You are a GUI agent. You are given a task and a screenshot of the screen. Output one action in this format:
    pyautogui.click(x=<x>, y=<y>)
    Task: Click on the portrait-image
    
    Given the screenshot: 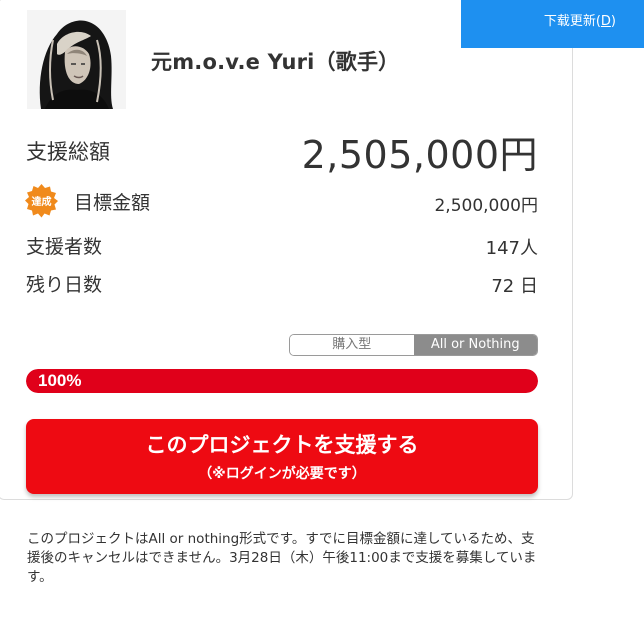 What is the action you would take?
    pyautogui.click(x=76, y=59)
    